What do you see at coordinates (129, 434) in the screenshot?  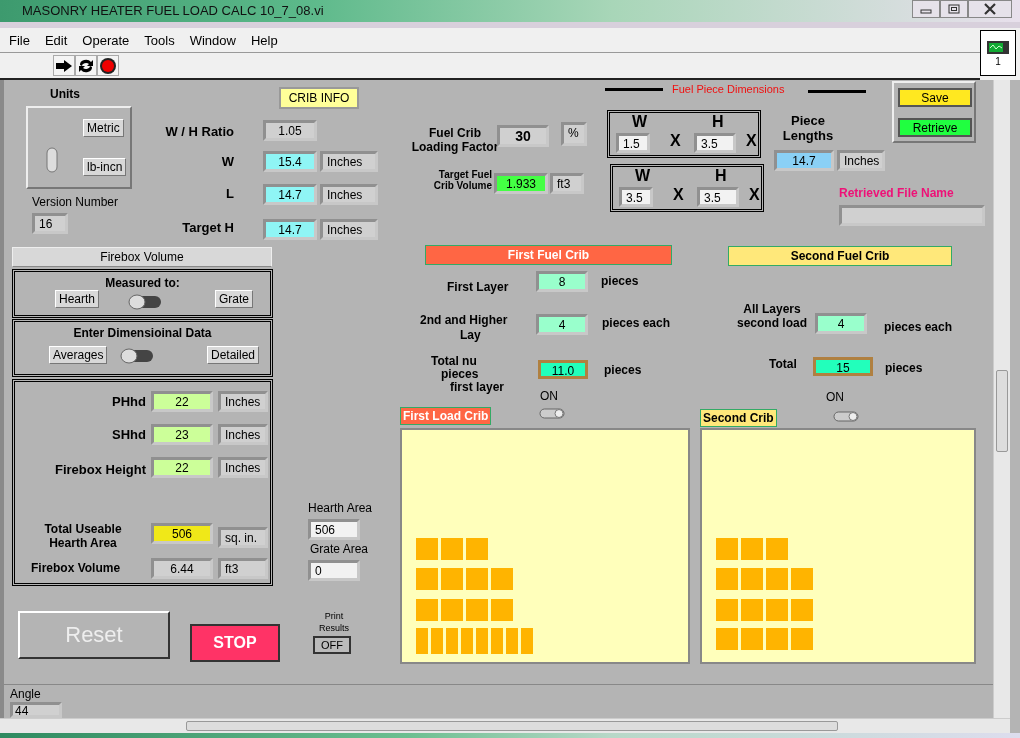 I see `dimension-label: SHhd` at bounding box center [129, 434].